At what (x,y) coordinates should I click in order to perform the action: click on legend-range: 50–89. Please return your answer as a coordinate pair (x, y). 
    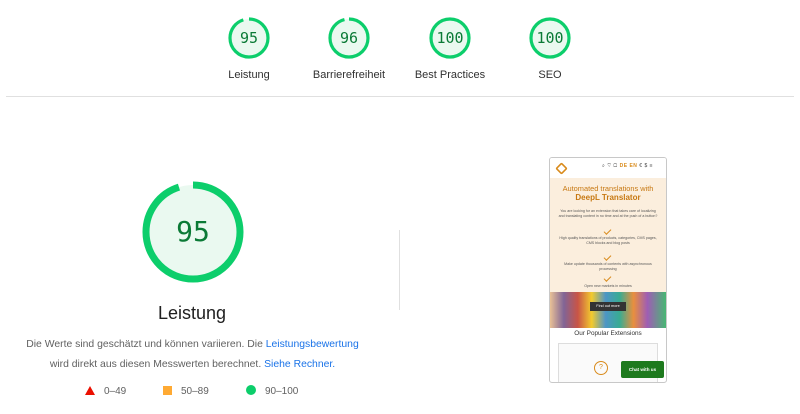
    Looking at the image, I should click on (195, 391).